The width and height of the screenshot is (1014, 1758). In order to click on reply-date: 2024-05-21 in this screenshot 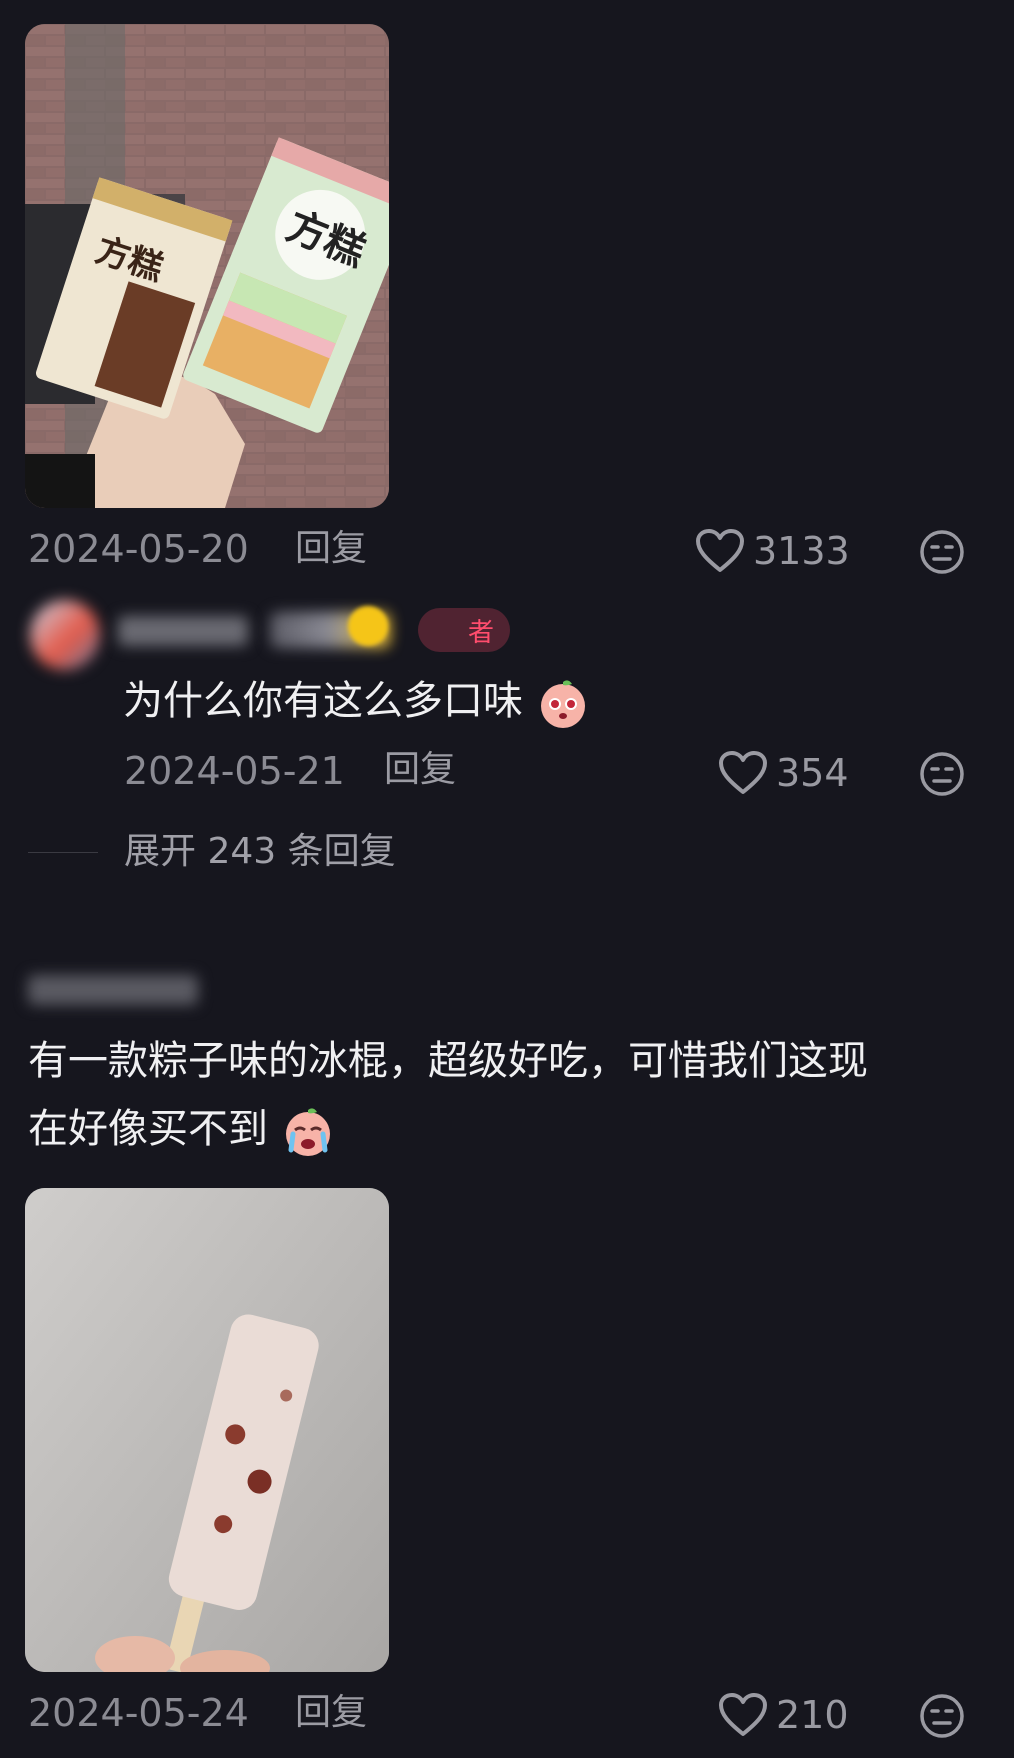, I will do `click(234, 771)`.